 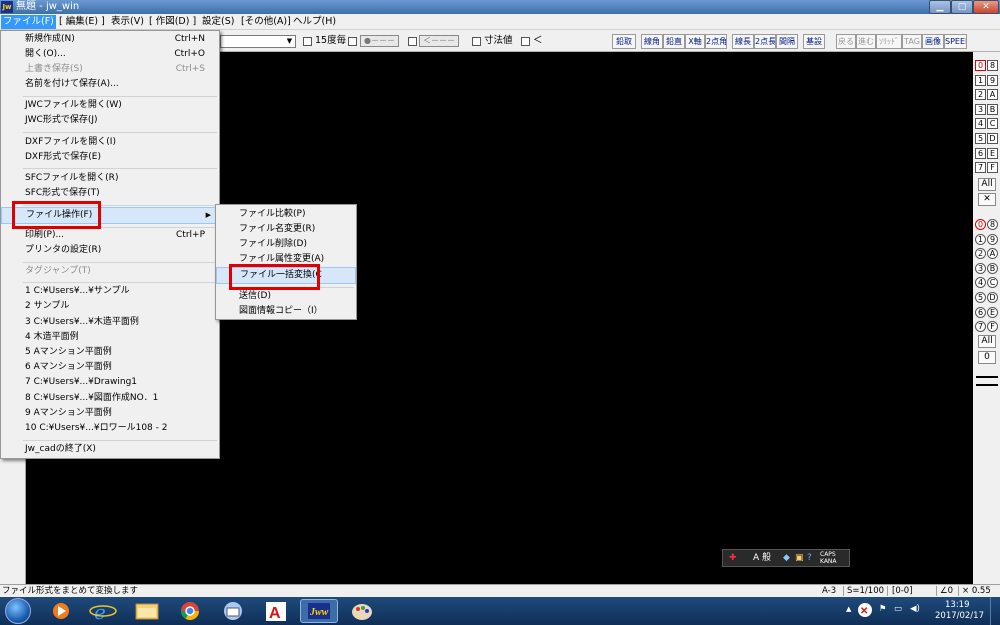 I want to click on layer-E-button: E, so click(x=992, y=312).